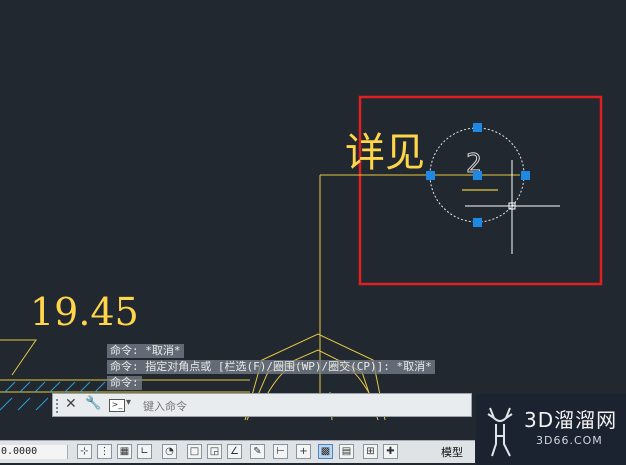  I want to click on drag-handle, so click(59, 406).